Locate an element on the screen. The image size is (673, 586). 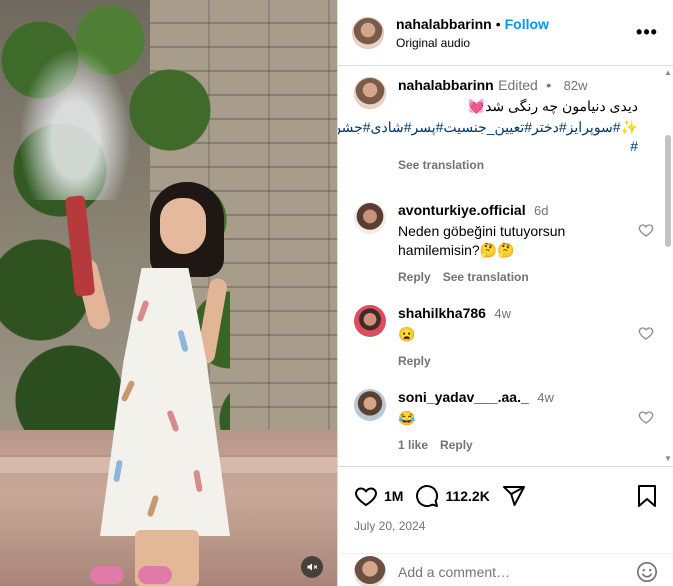
scrollbar: ▲ ▼ is located at coordinates (668, 266).